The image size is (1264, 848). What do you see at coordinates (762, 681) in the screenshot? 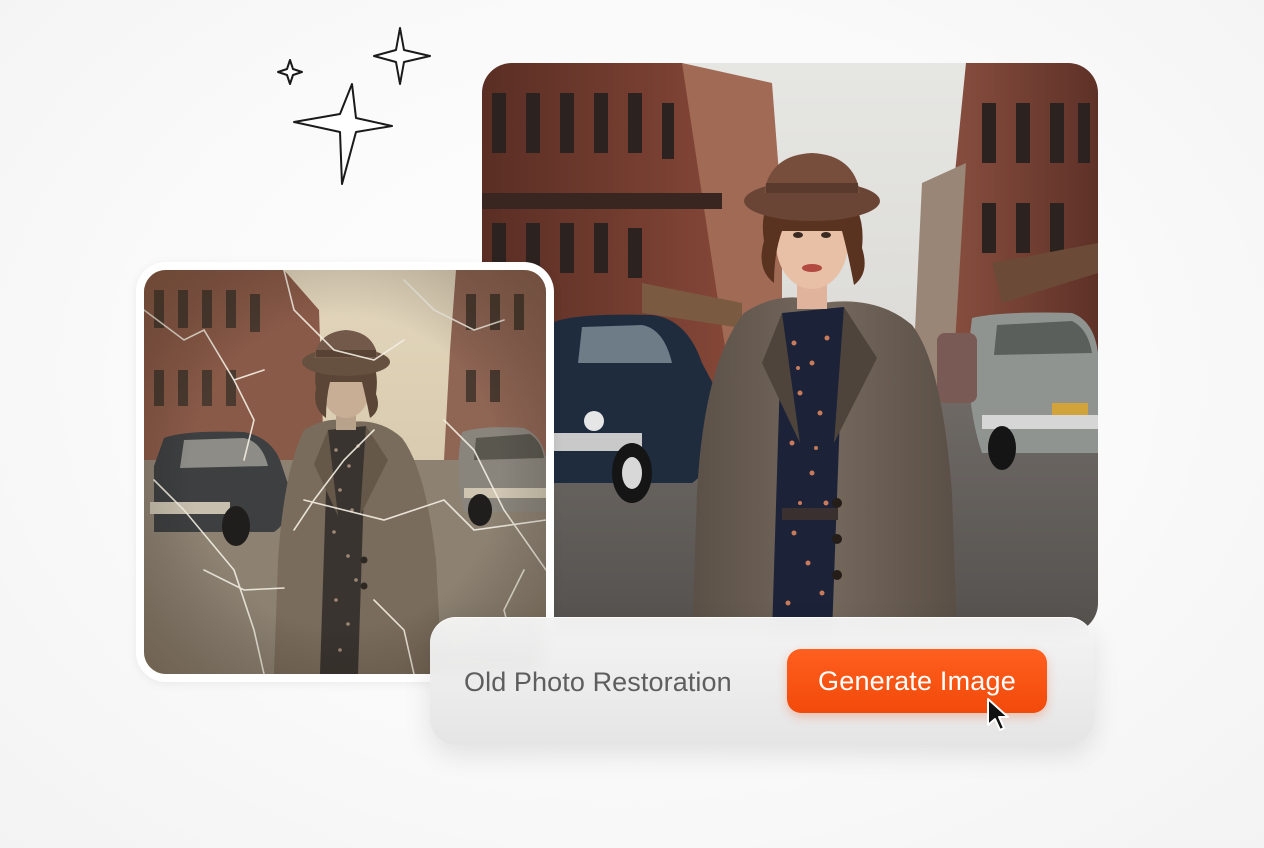
I see `action-bar: Old Photo Restoration Generate Image` at bounding box center [762, 681].